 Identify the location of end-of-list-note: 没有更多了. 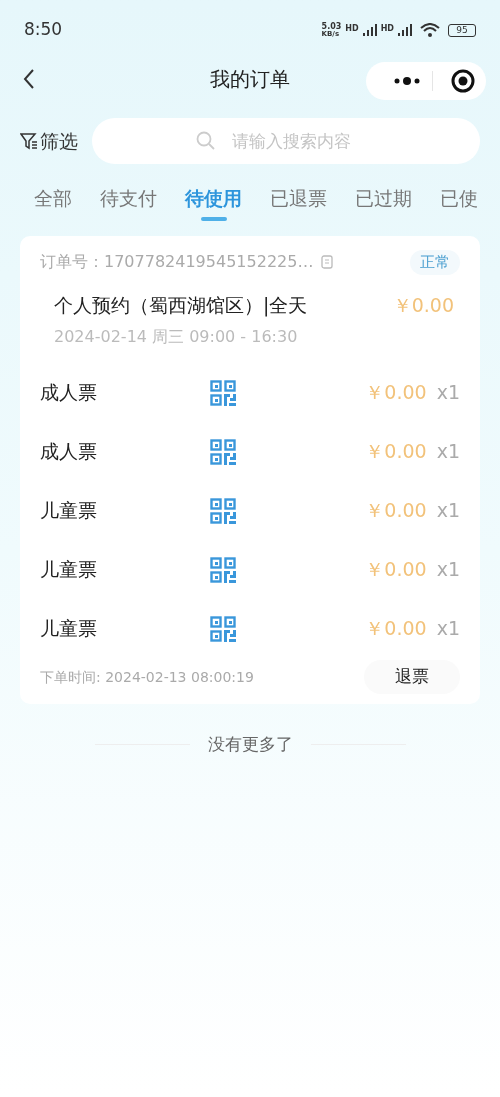
(250, 744).